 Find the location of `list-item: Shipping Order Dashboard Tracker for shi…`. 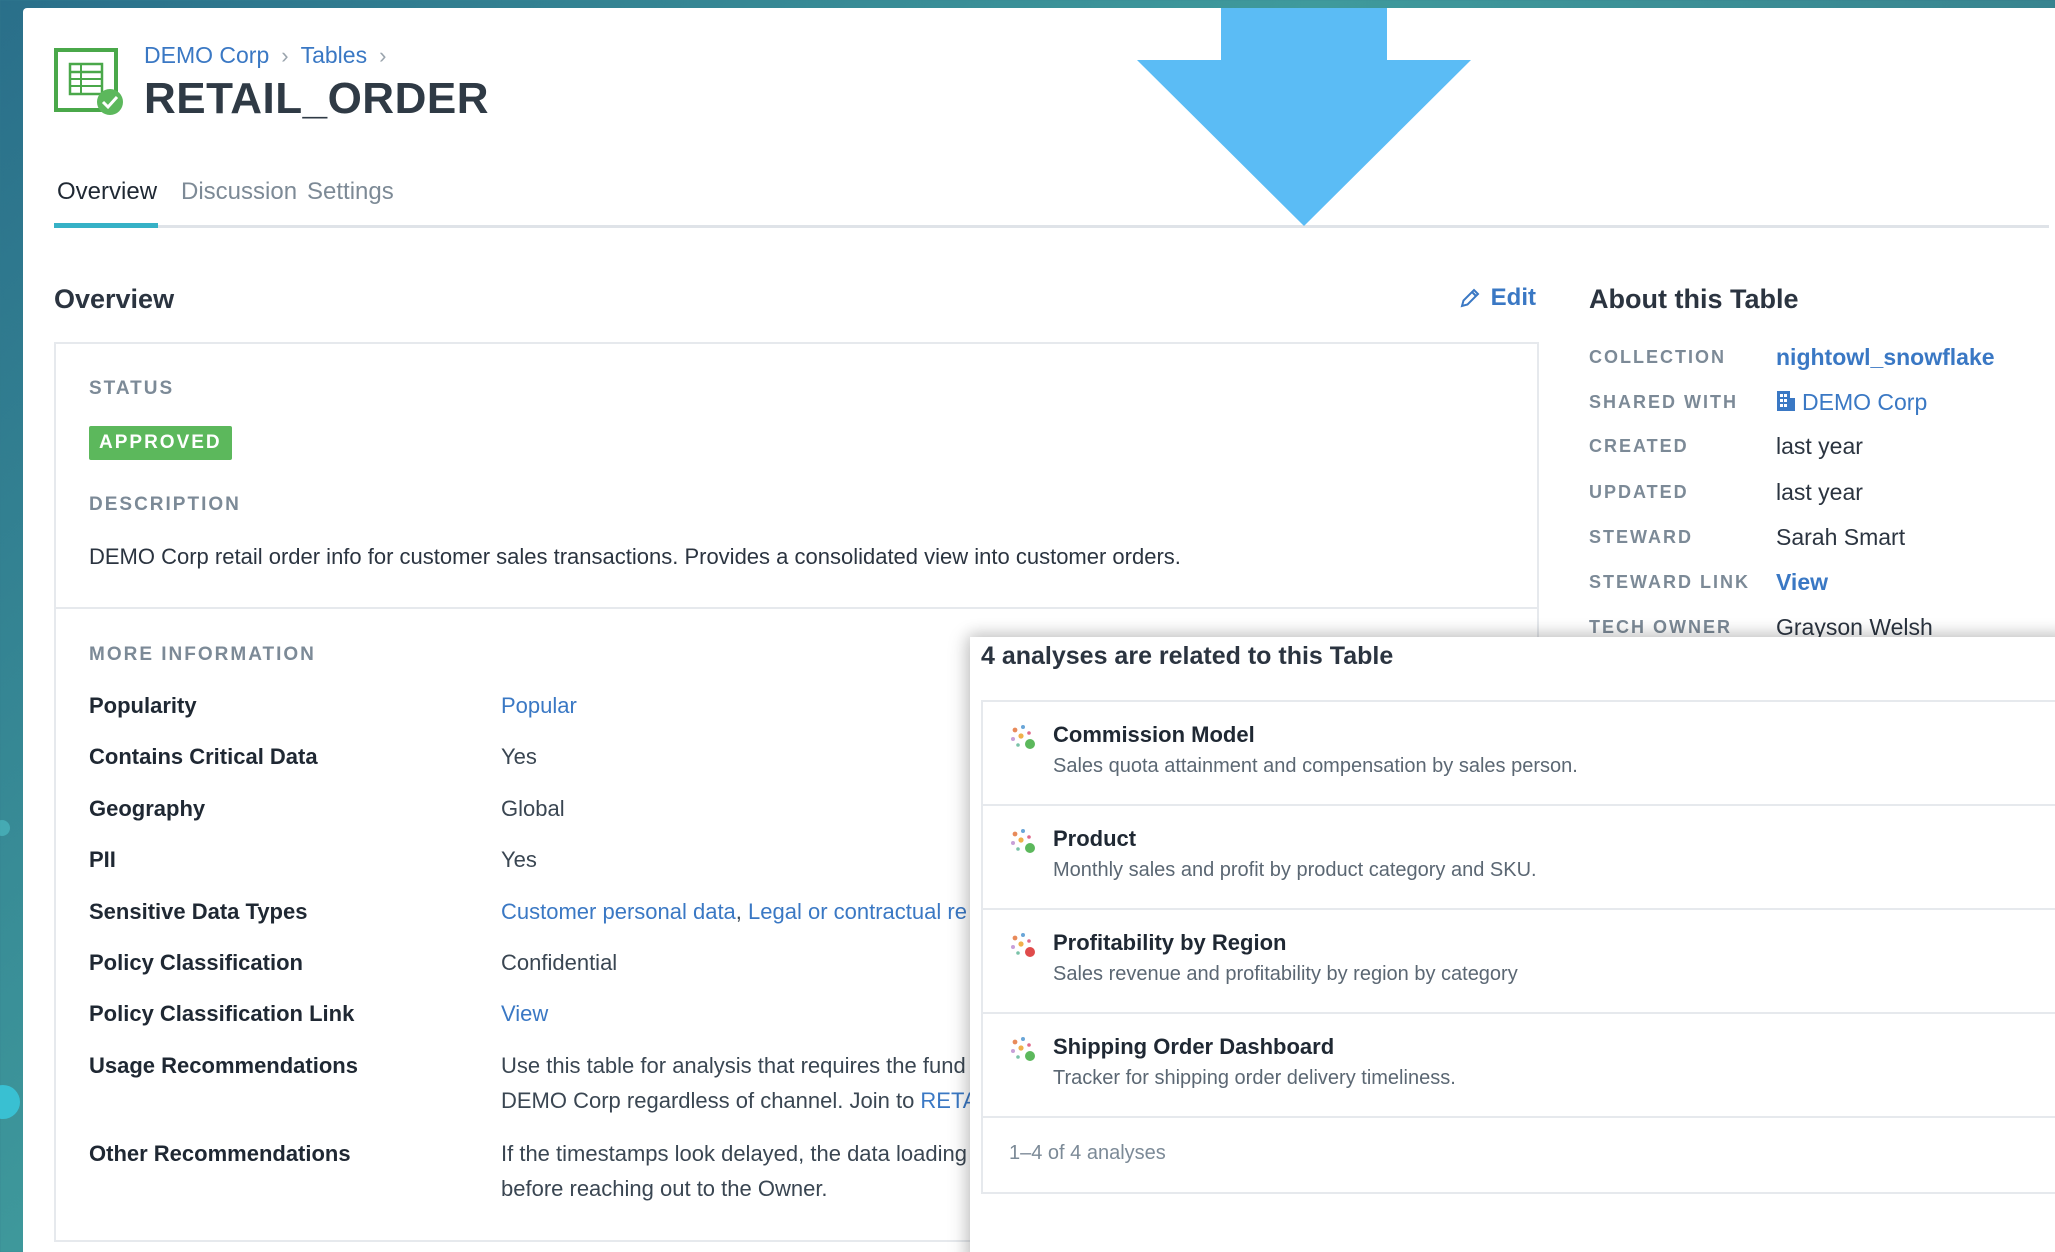

list-item: Shipping Order Dashboard Tracker for shi… is located at coordinates (1519, 1066).